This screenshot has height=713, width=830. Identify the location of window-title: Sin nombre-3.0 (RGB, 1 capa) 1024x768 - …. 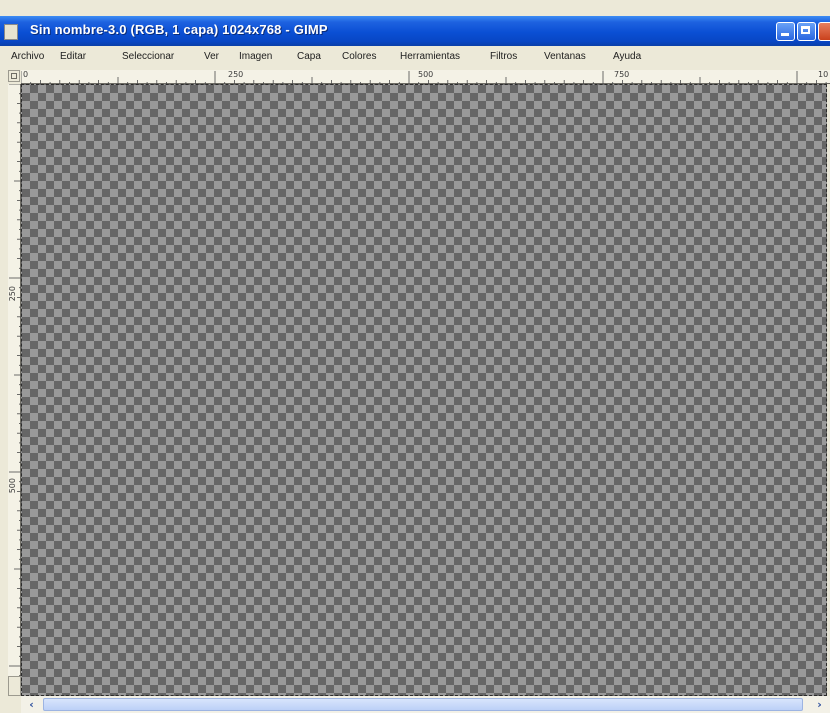
(179, 29).